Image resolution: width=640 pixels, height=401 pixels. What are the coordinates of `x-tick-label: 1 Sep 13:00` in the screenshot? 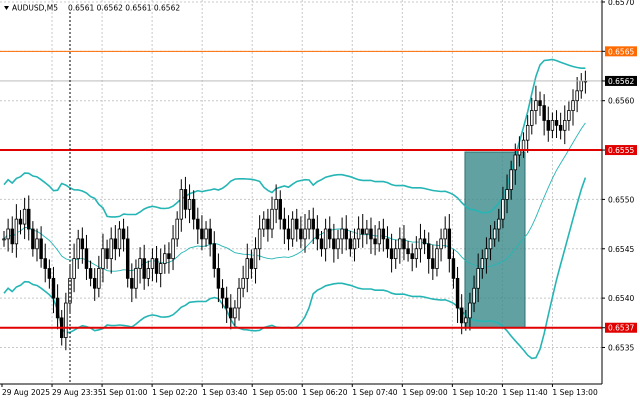 It's located at (575, 392).